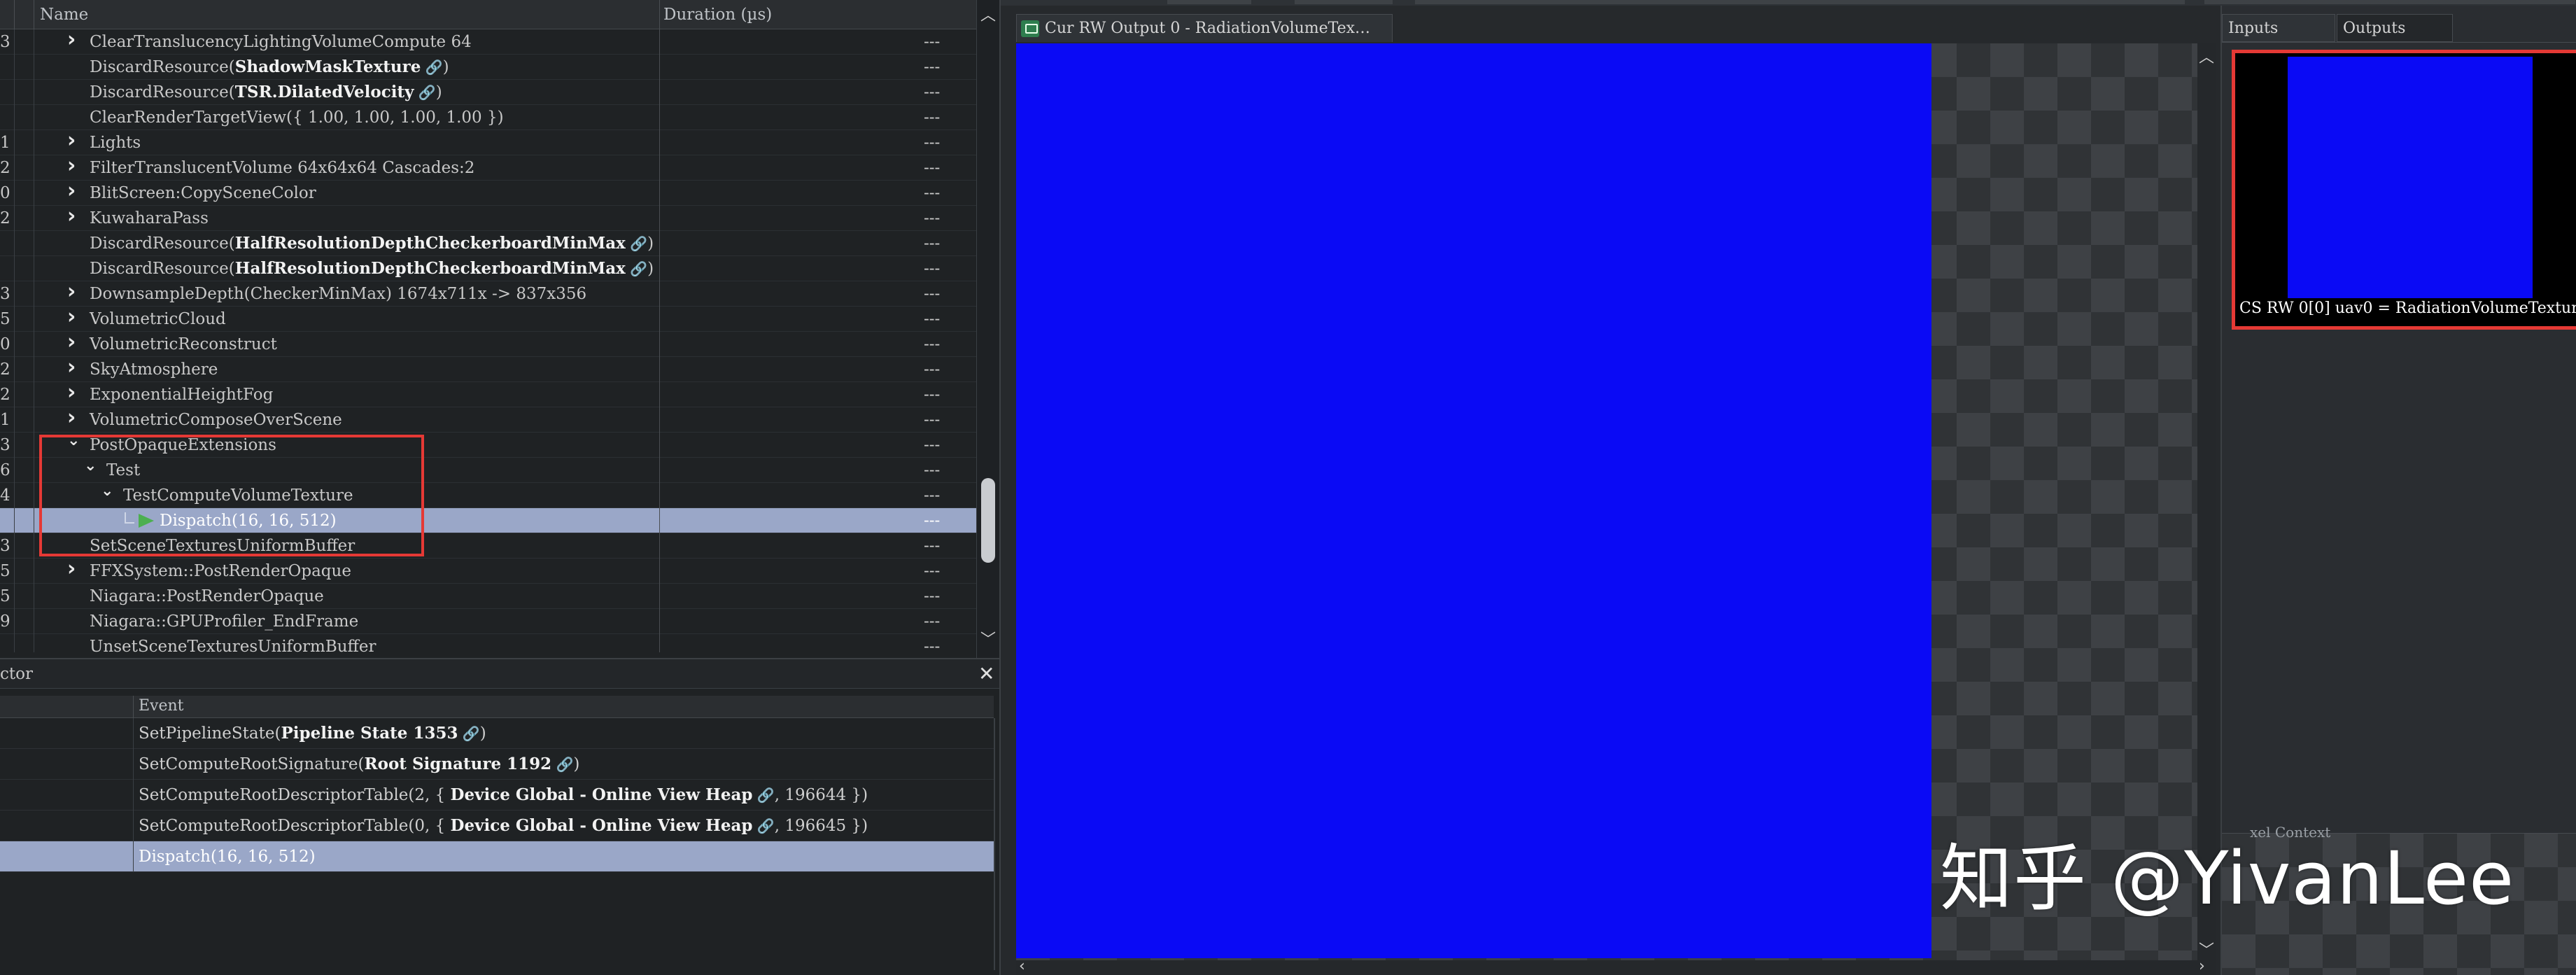 The width and height of the screenshot is (2576, 975). Describe the element at coordinates (295, 795) in the screenshot. I see `api-call-prefix: SetComputeRootDescriptorTable(2, {` at that location.